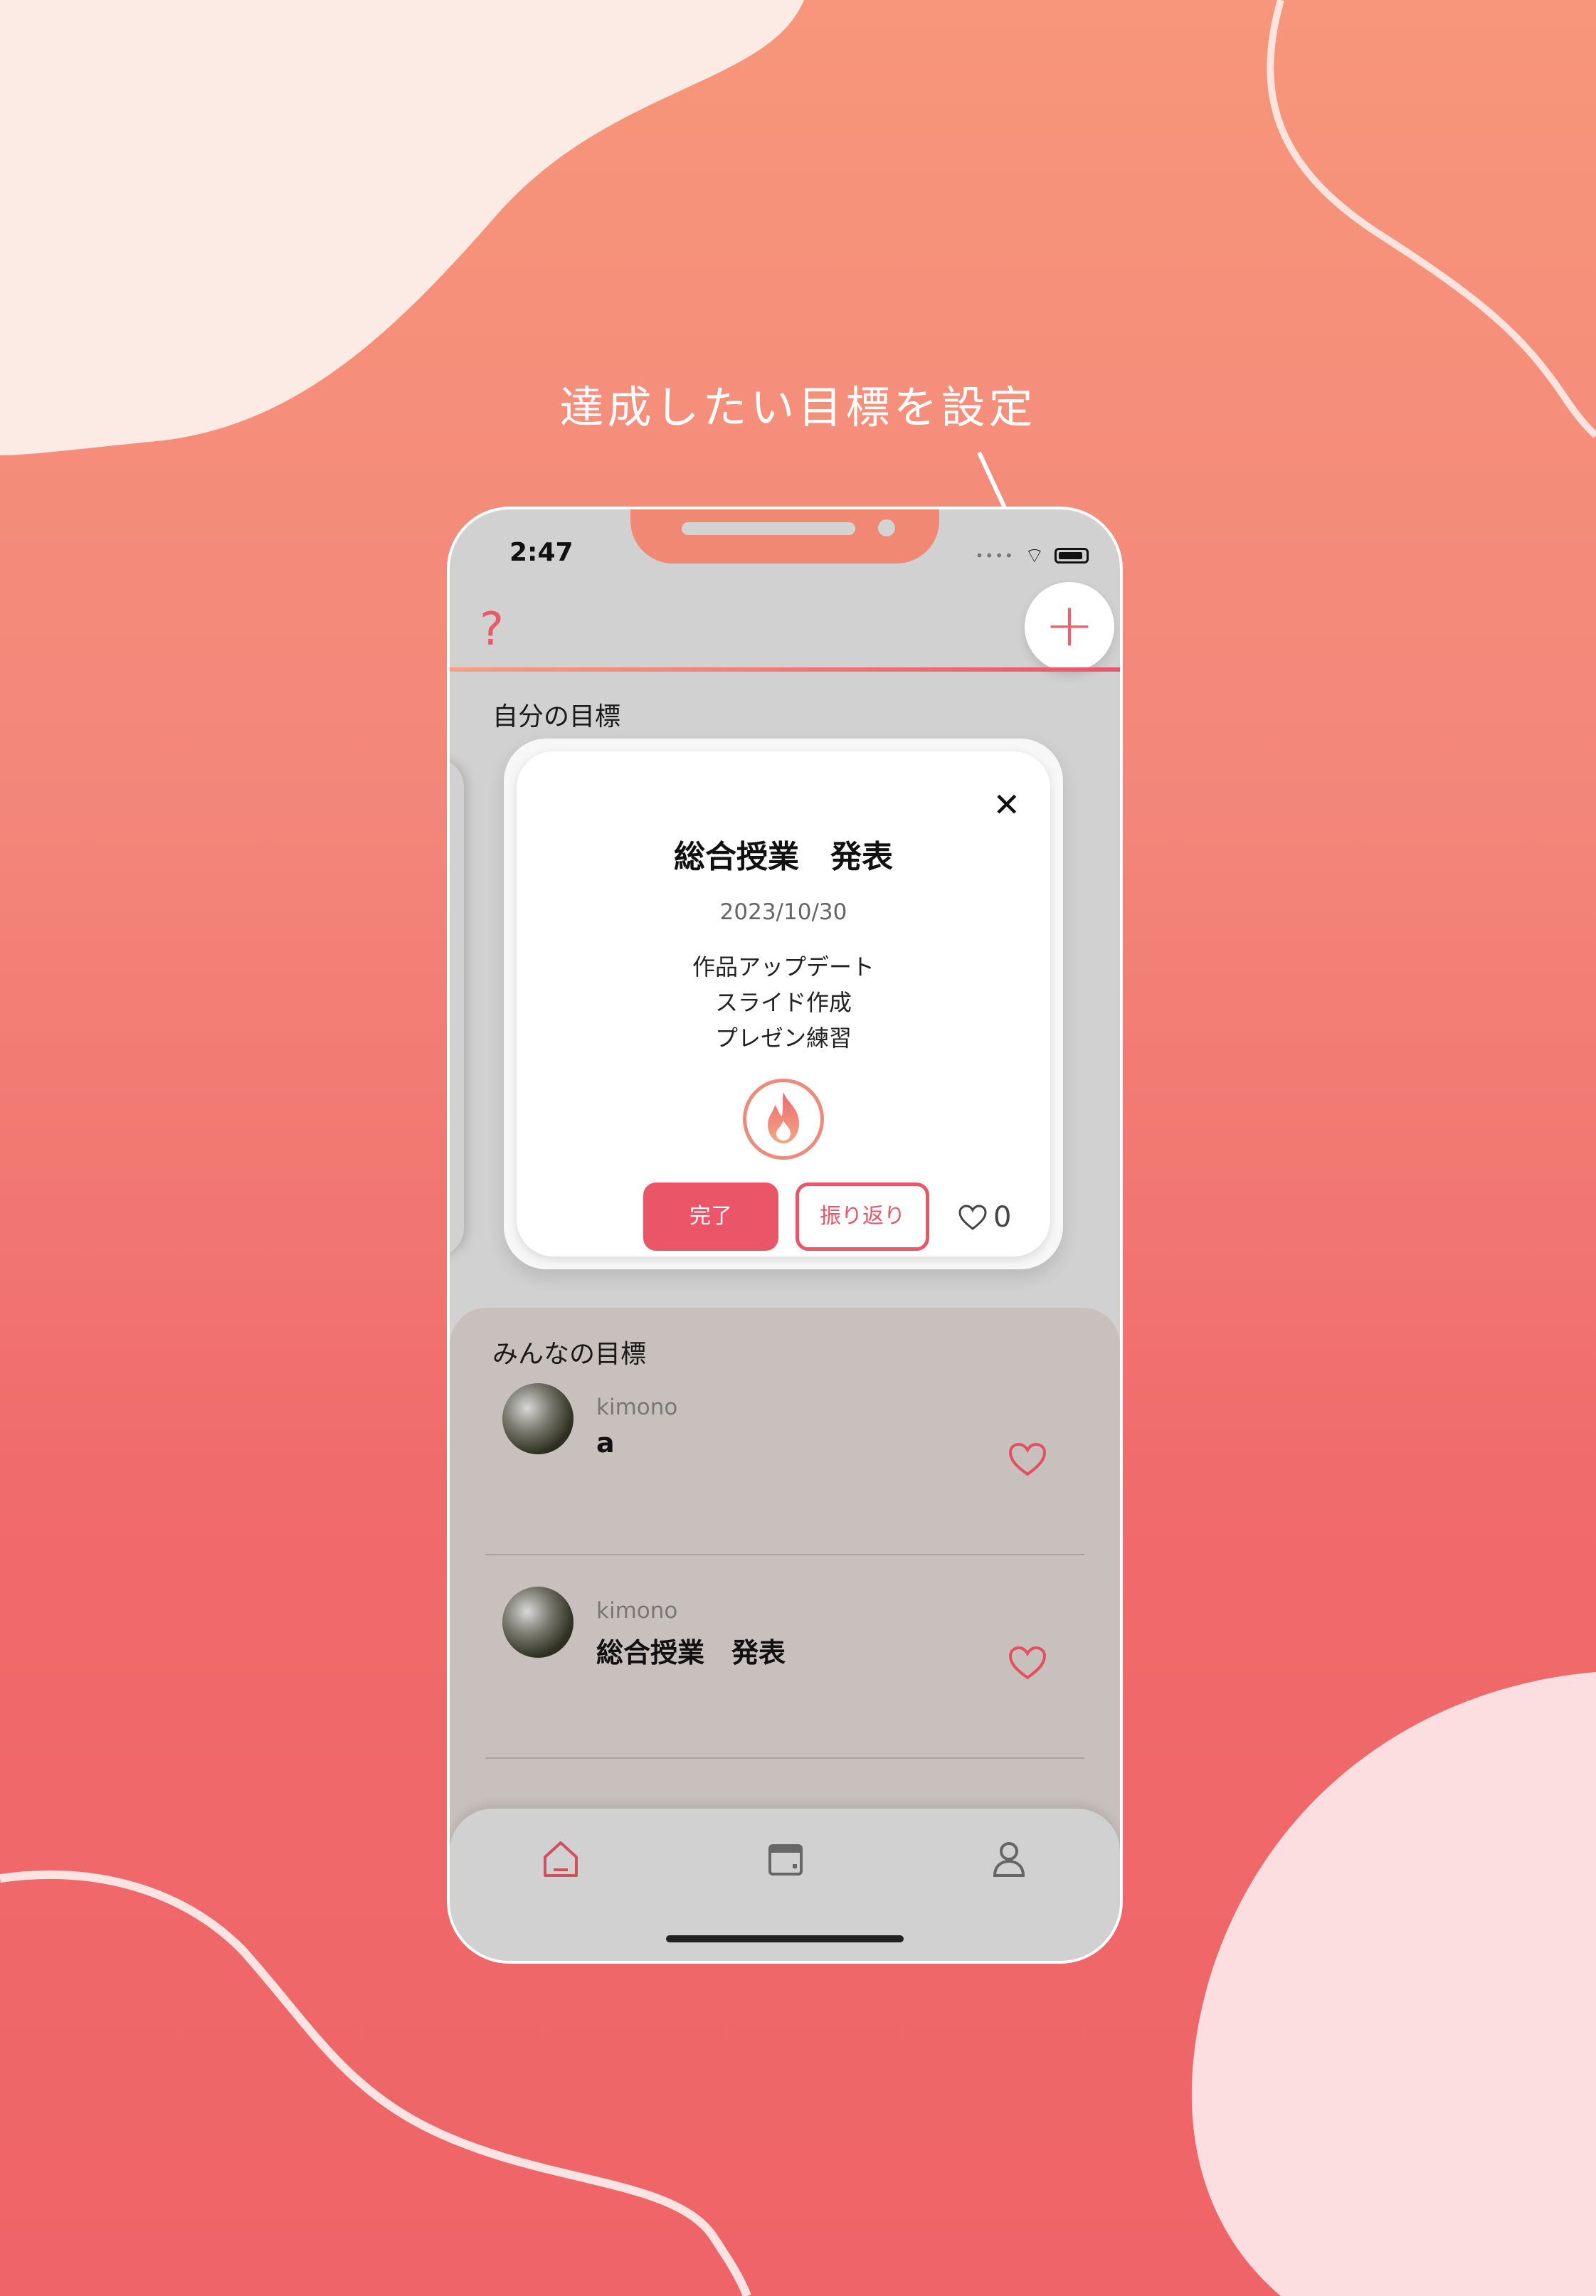 The image size is (1596, 2296). What do you see at coordinates (542, 552) in the screenshot?
I see `status-time: 2:47` at bounding box center [542, 552].